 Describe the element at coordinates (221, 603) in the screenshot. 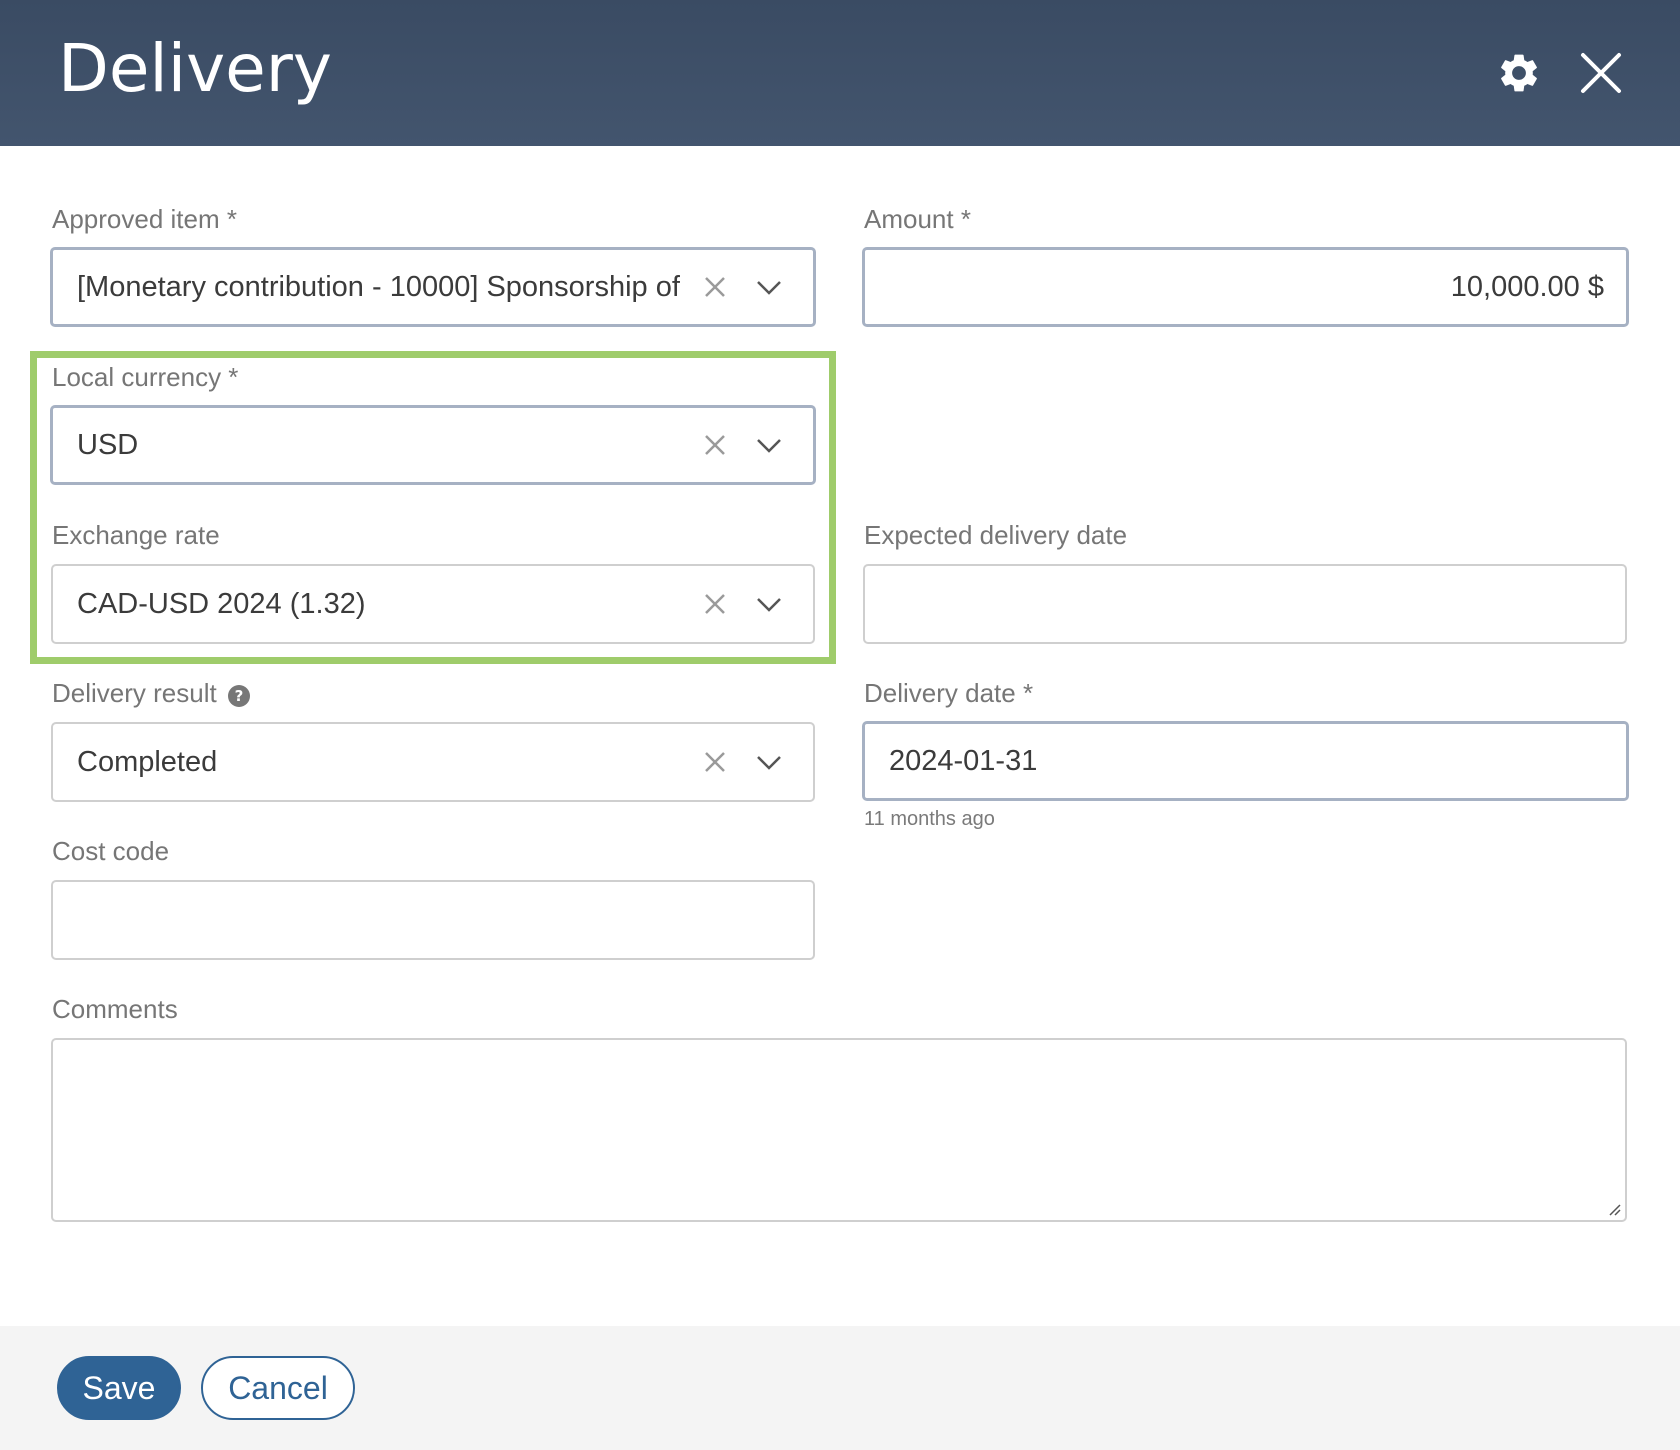

I see `exchange-rate-value: CAD-USD 2024 (1.32)` at that location.